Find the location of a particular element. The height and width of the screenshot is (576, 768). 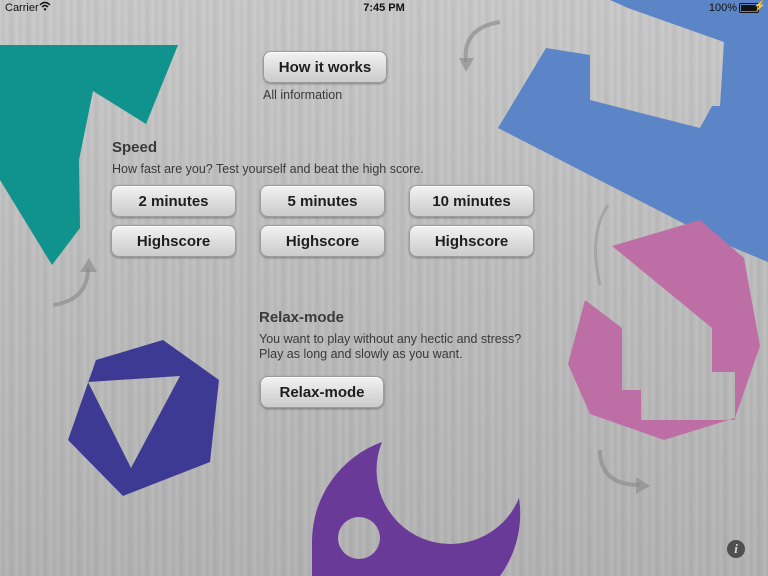

speed-heading: Speed is located at coordinates (135, 147).